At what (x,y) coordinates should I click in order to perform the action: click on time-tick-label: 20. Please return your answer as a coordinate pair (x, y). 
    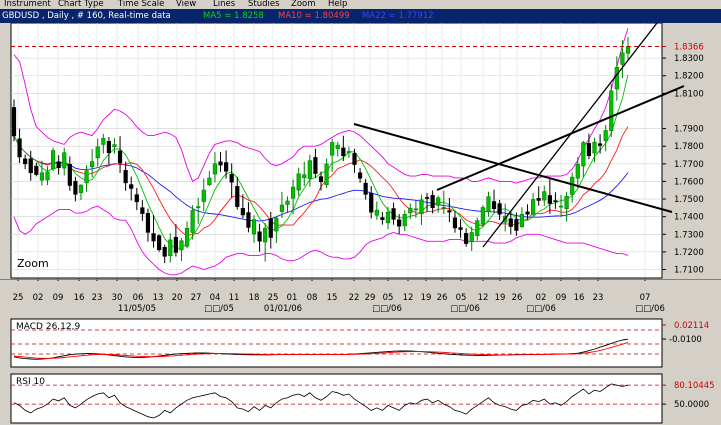
    Looking at the image, I should click on (177, 298).